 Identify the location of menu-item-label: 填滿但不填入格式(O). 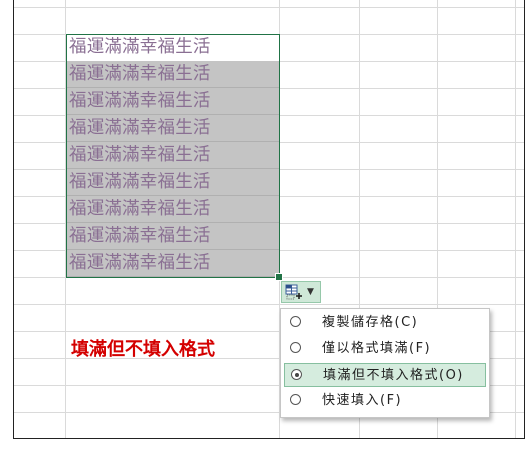
(393, 375).